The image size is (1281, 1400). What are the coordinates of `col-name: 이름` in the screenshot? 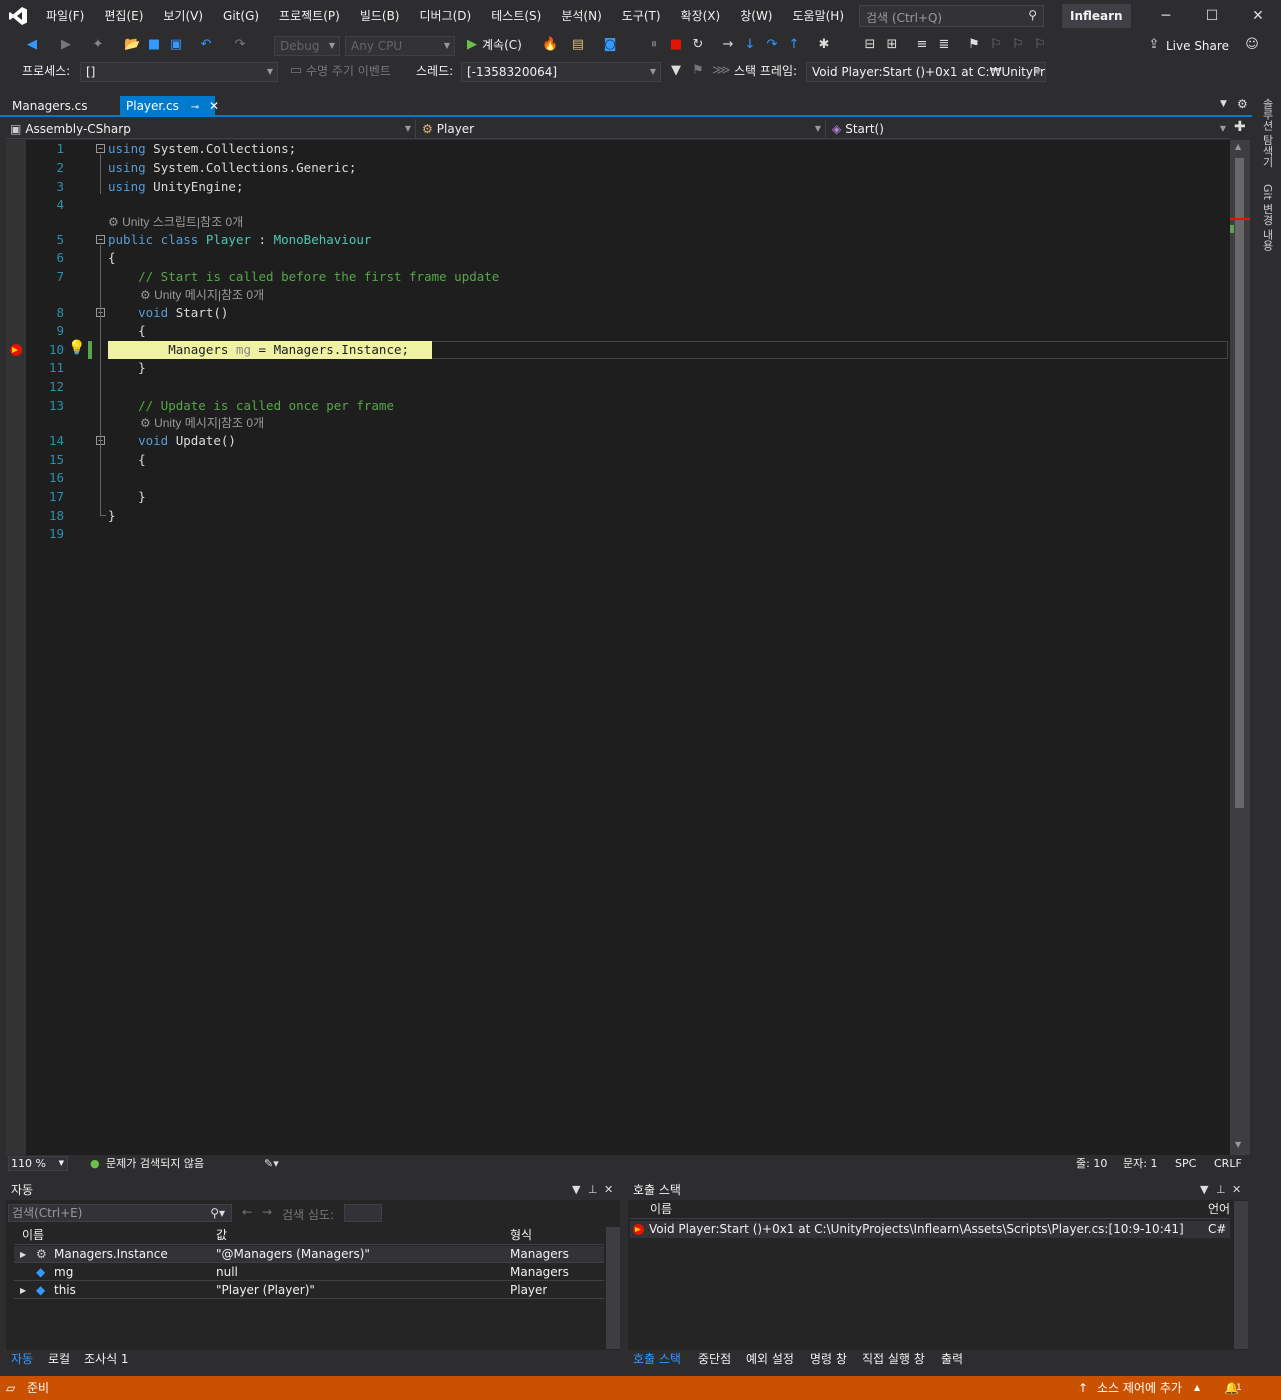 It's located at (33, 1235).